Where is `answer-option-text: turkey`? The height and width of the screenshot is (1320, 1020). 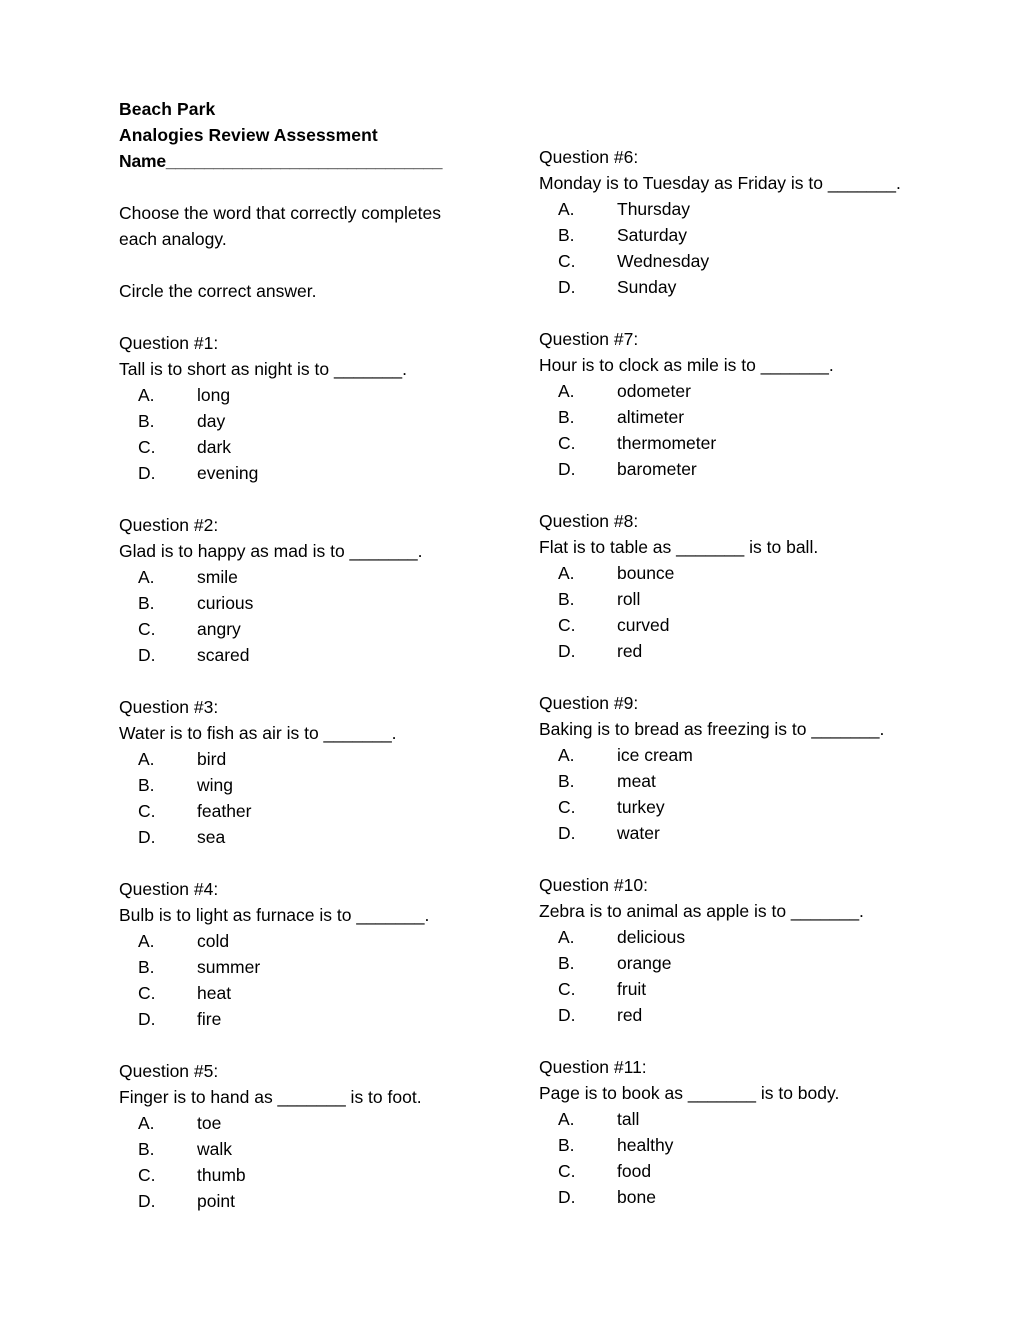 answer-option-text: turkey is located at coordinates (641, 807).